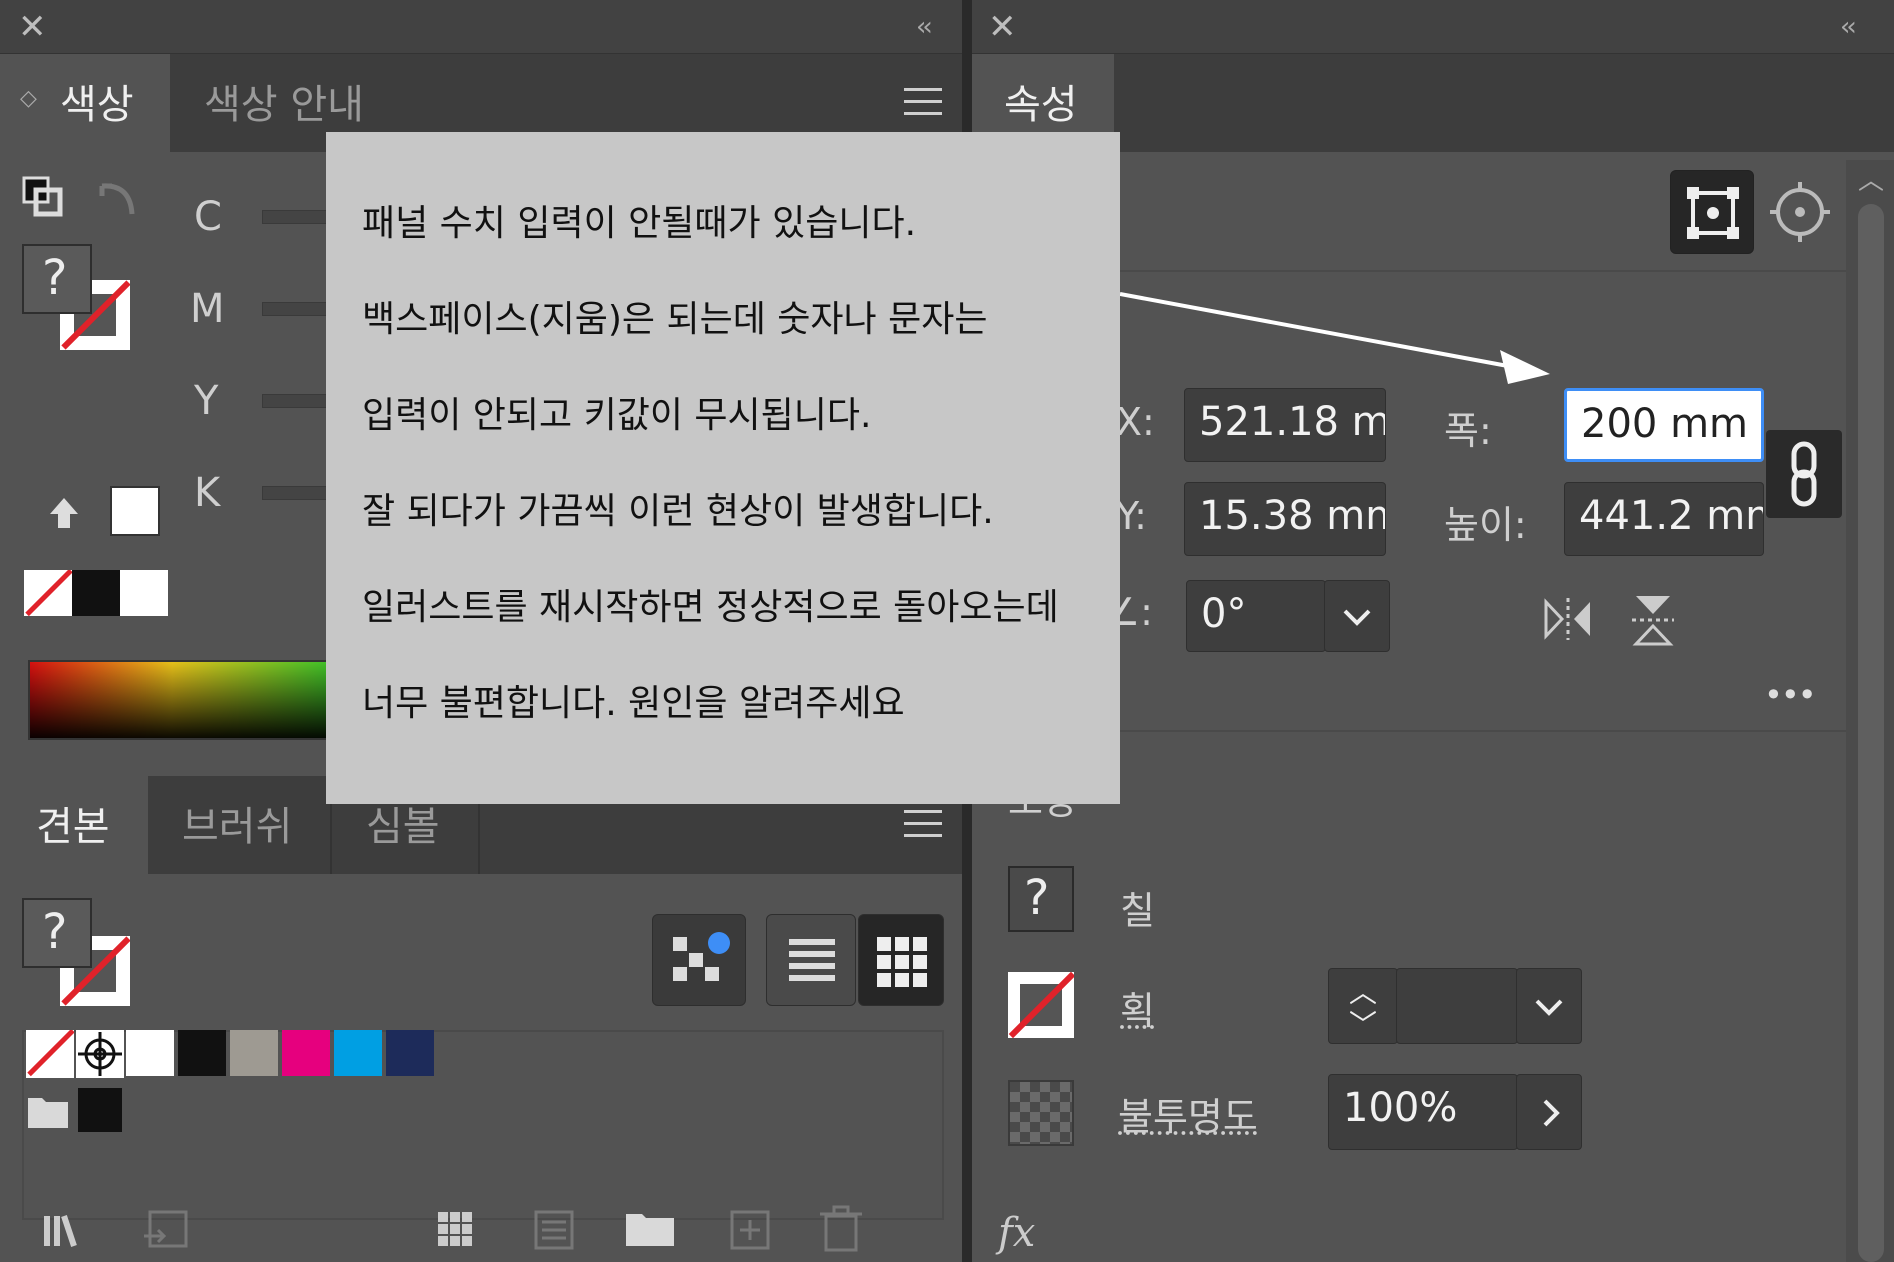 The height and width of the screenshot is (1262, 1894). I want to click on list-view-icon, so click(812, 960).